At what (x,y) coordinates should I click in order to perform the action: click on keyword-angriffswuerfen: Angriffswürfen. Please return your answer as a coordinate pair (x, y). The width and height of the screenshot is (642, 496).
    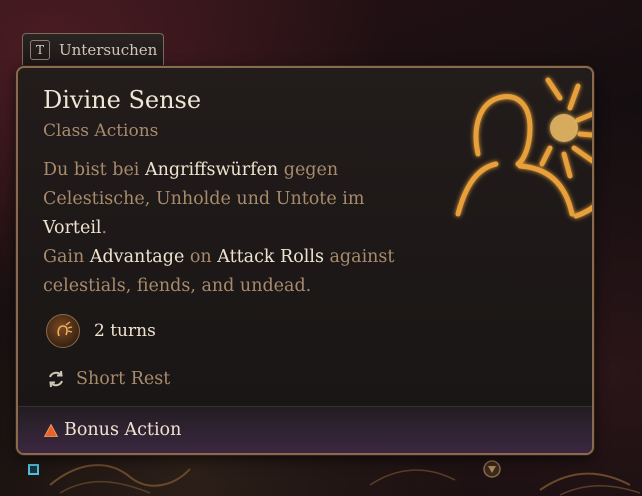
    Looking at the image, I should click on (211, 170).